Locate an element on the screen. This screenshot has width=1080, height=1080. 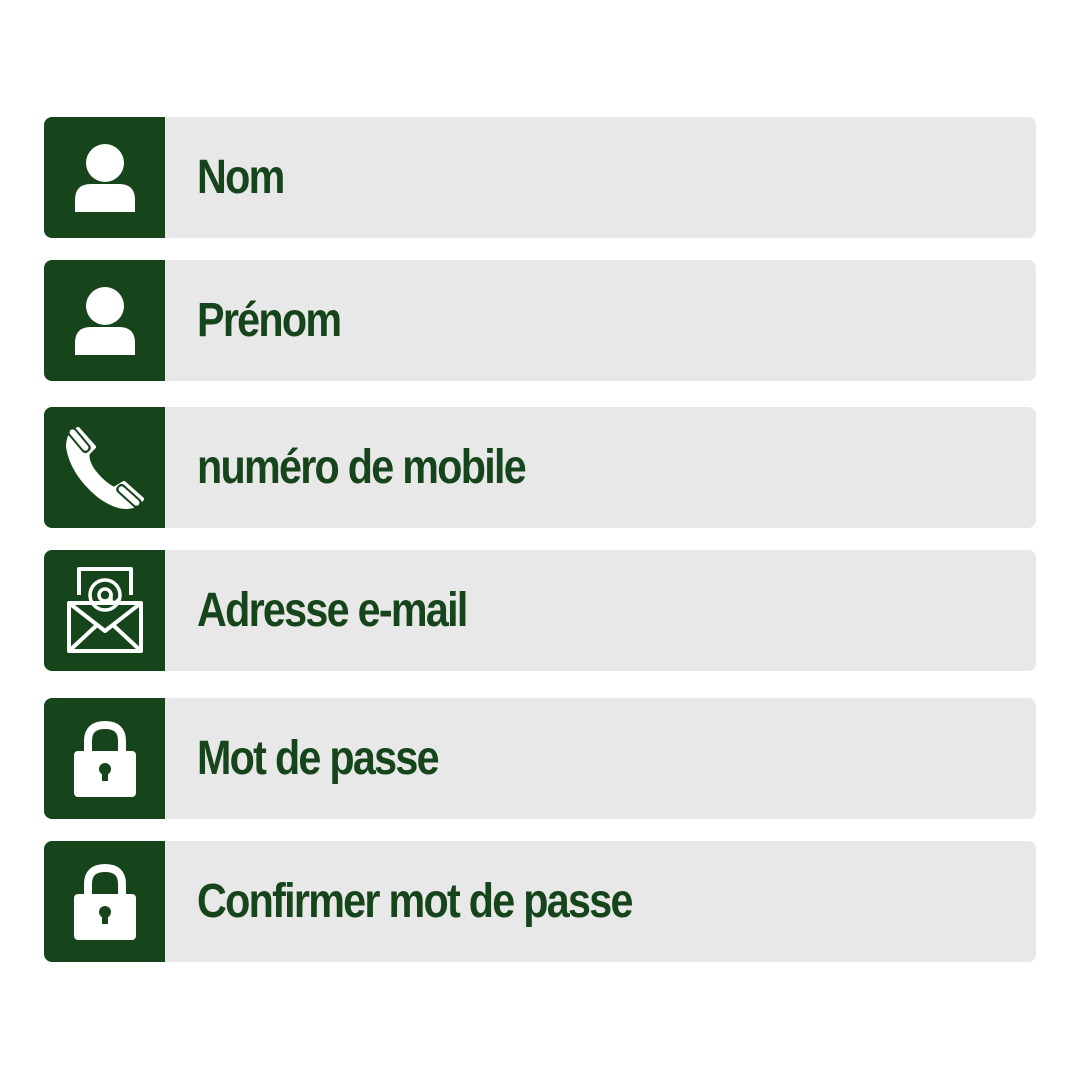
email-input: Adresse e-mail is located at coordinates (600, 610).